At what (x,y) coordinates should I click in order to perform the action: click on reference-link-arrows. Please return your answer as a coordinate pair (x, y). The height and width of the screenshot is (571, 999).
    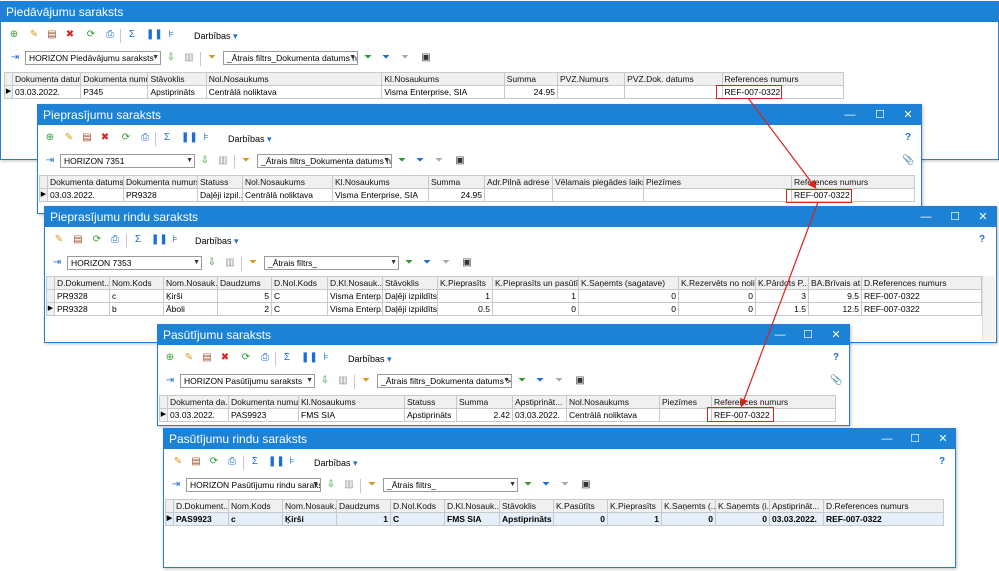
    Looking at the image, I should click on (779, 252).